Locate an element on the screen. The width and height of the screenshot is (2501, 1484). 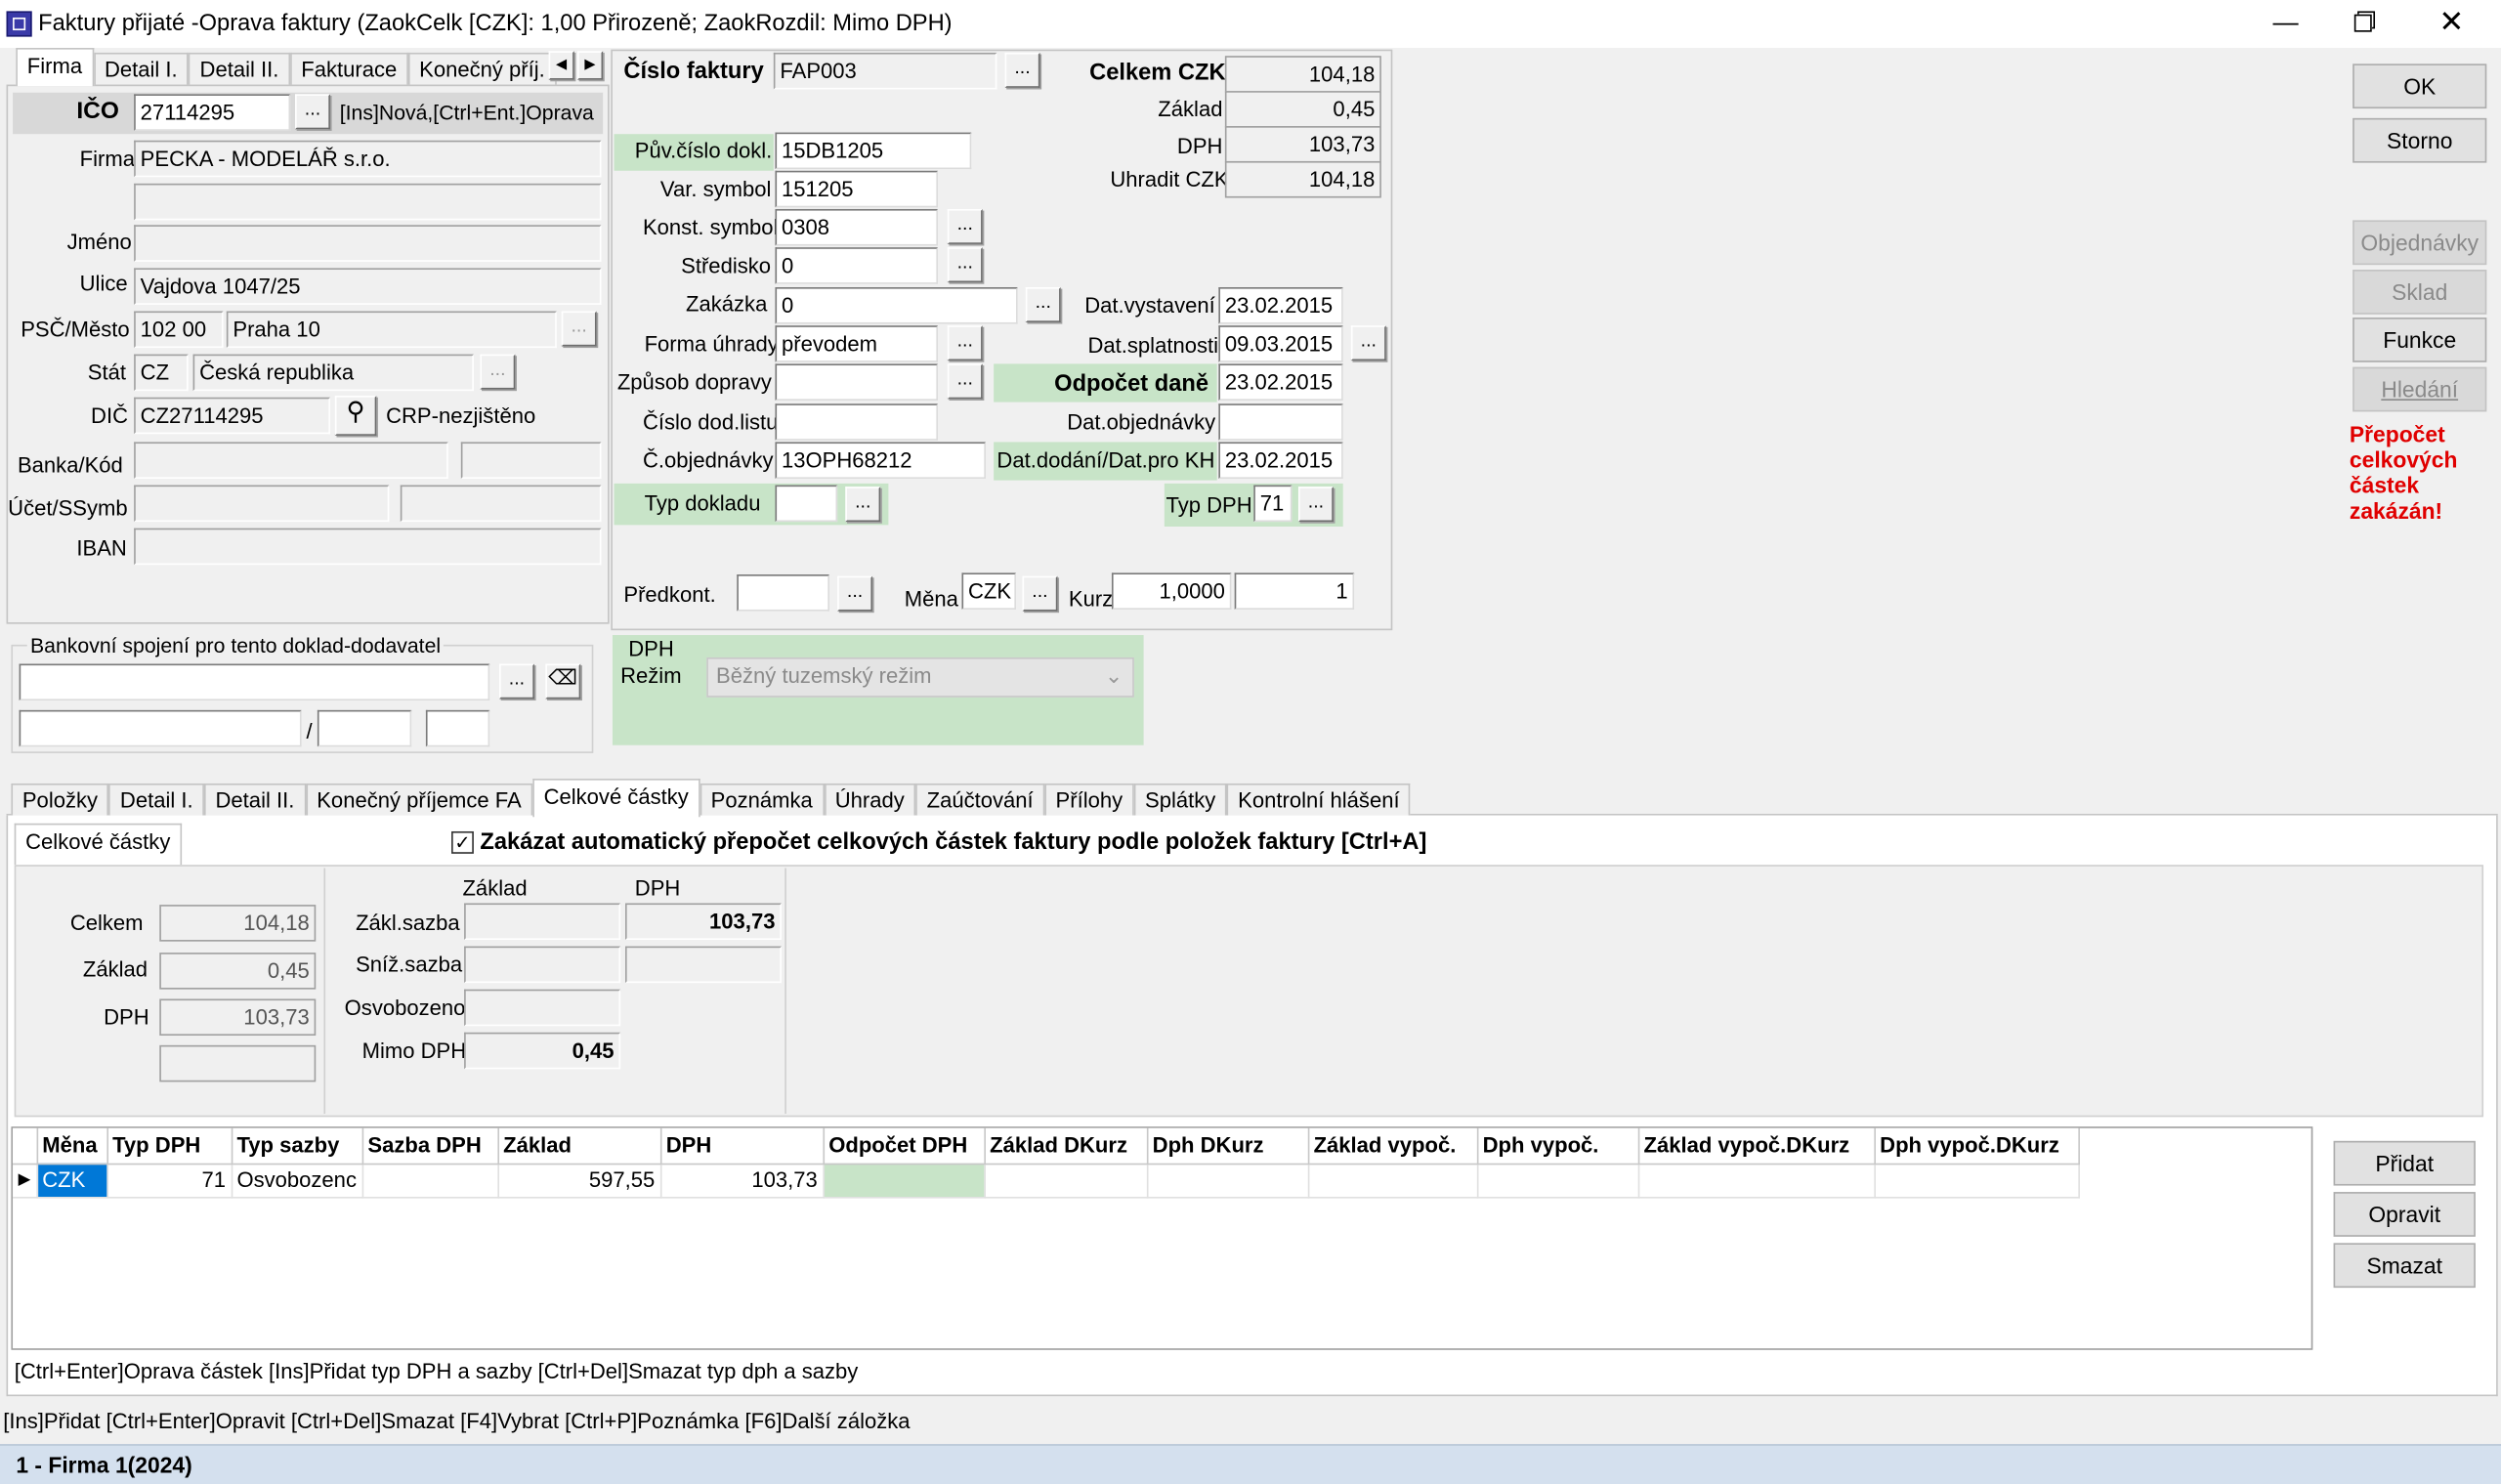
cell-dph-vypoc is located at coordinates (1557, 1180).